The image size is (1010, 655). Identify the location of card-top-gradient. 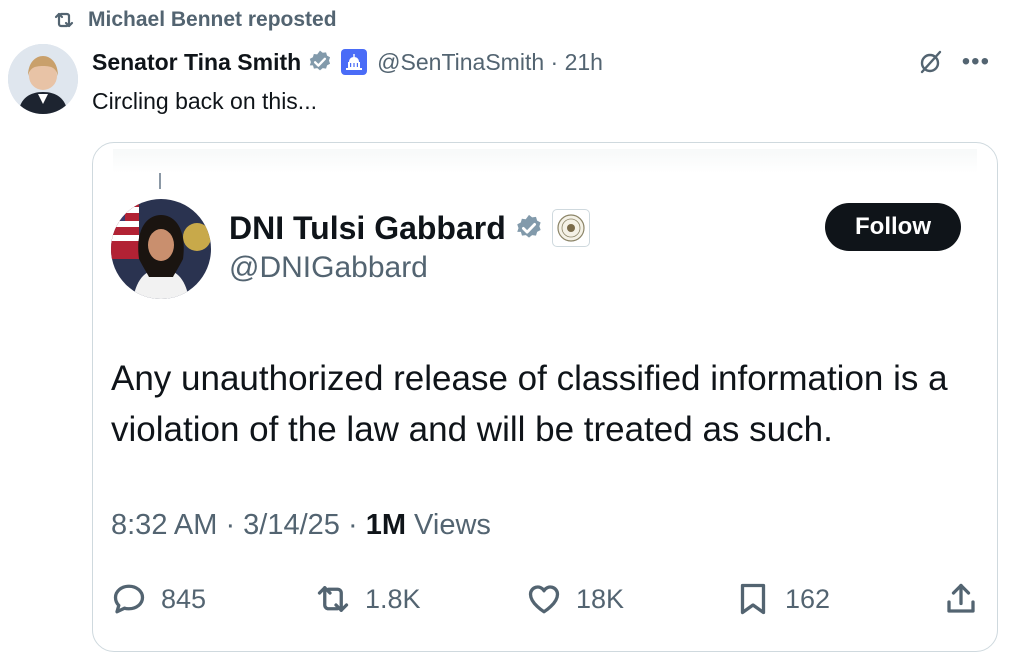
(545, 161).